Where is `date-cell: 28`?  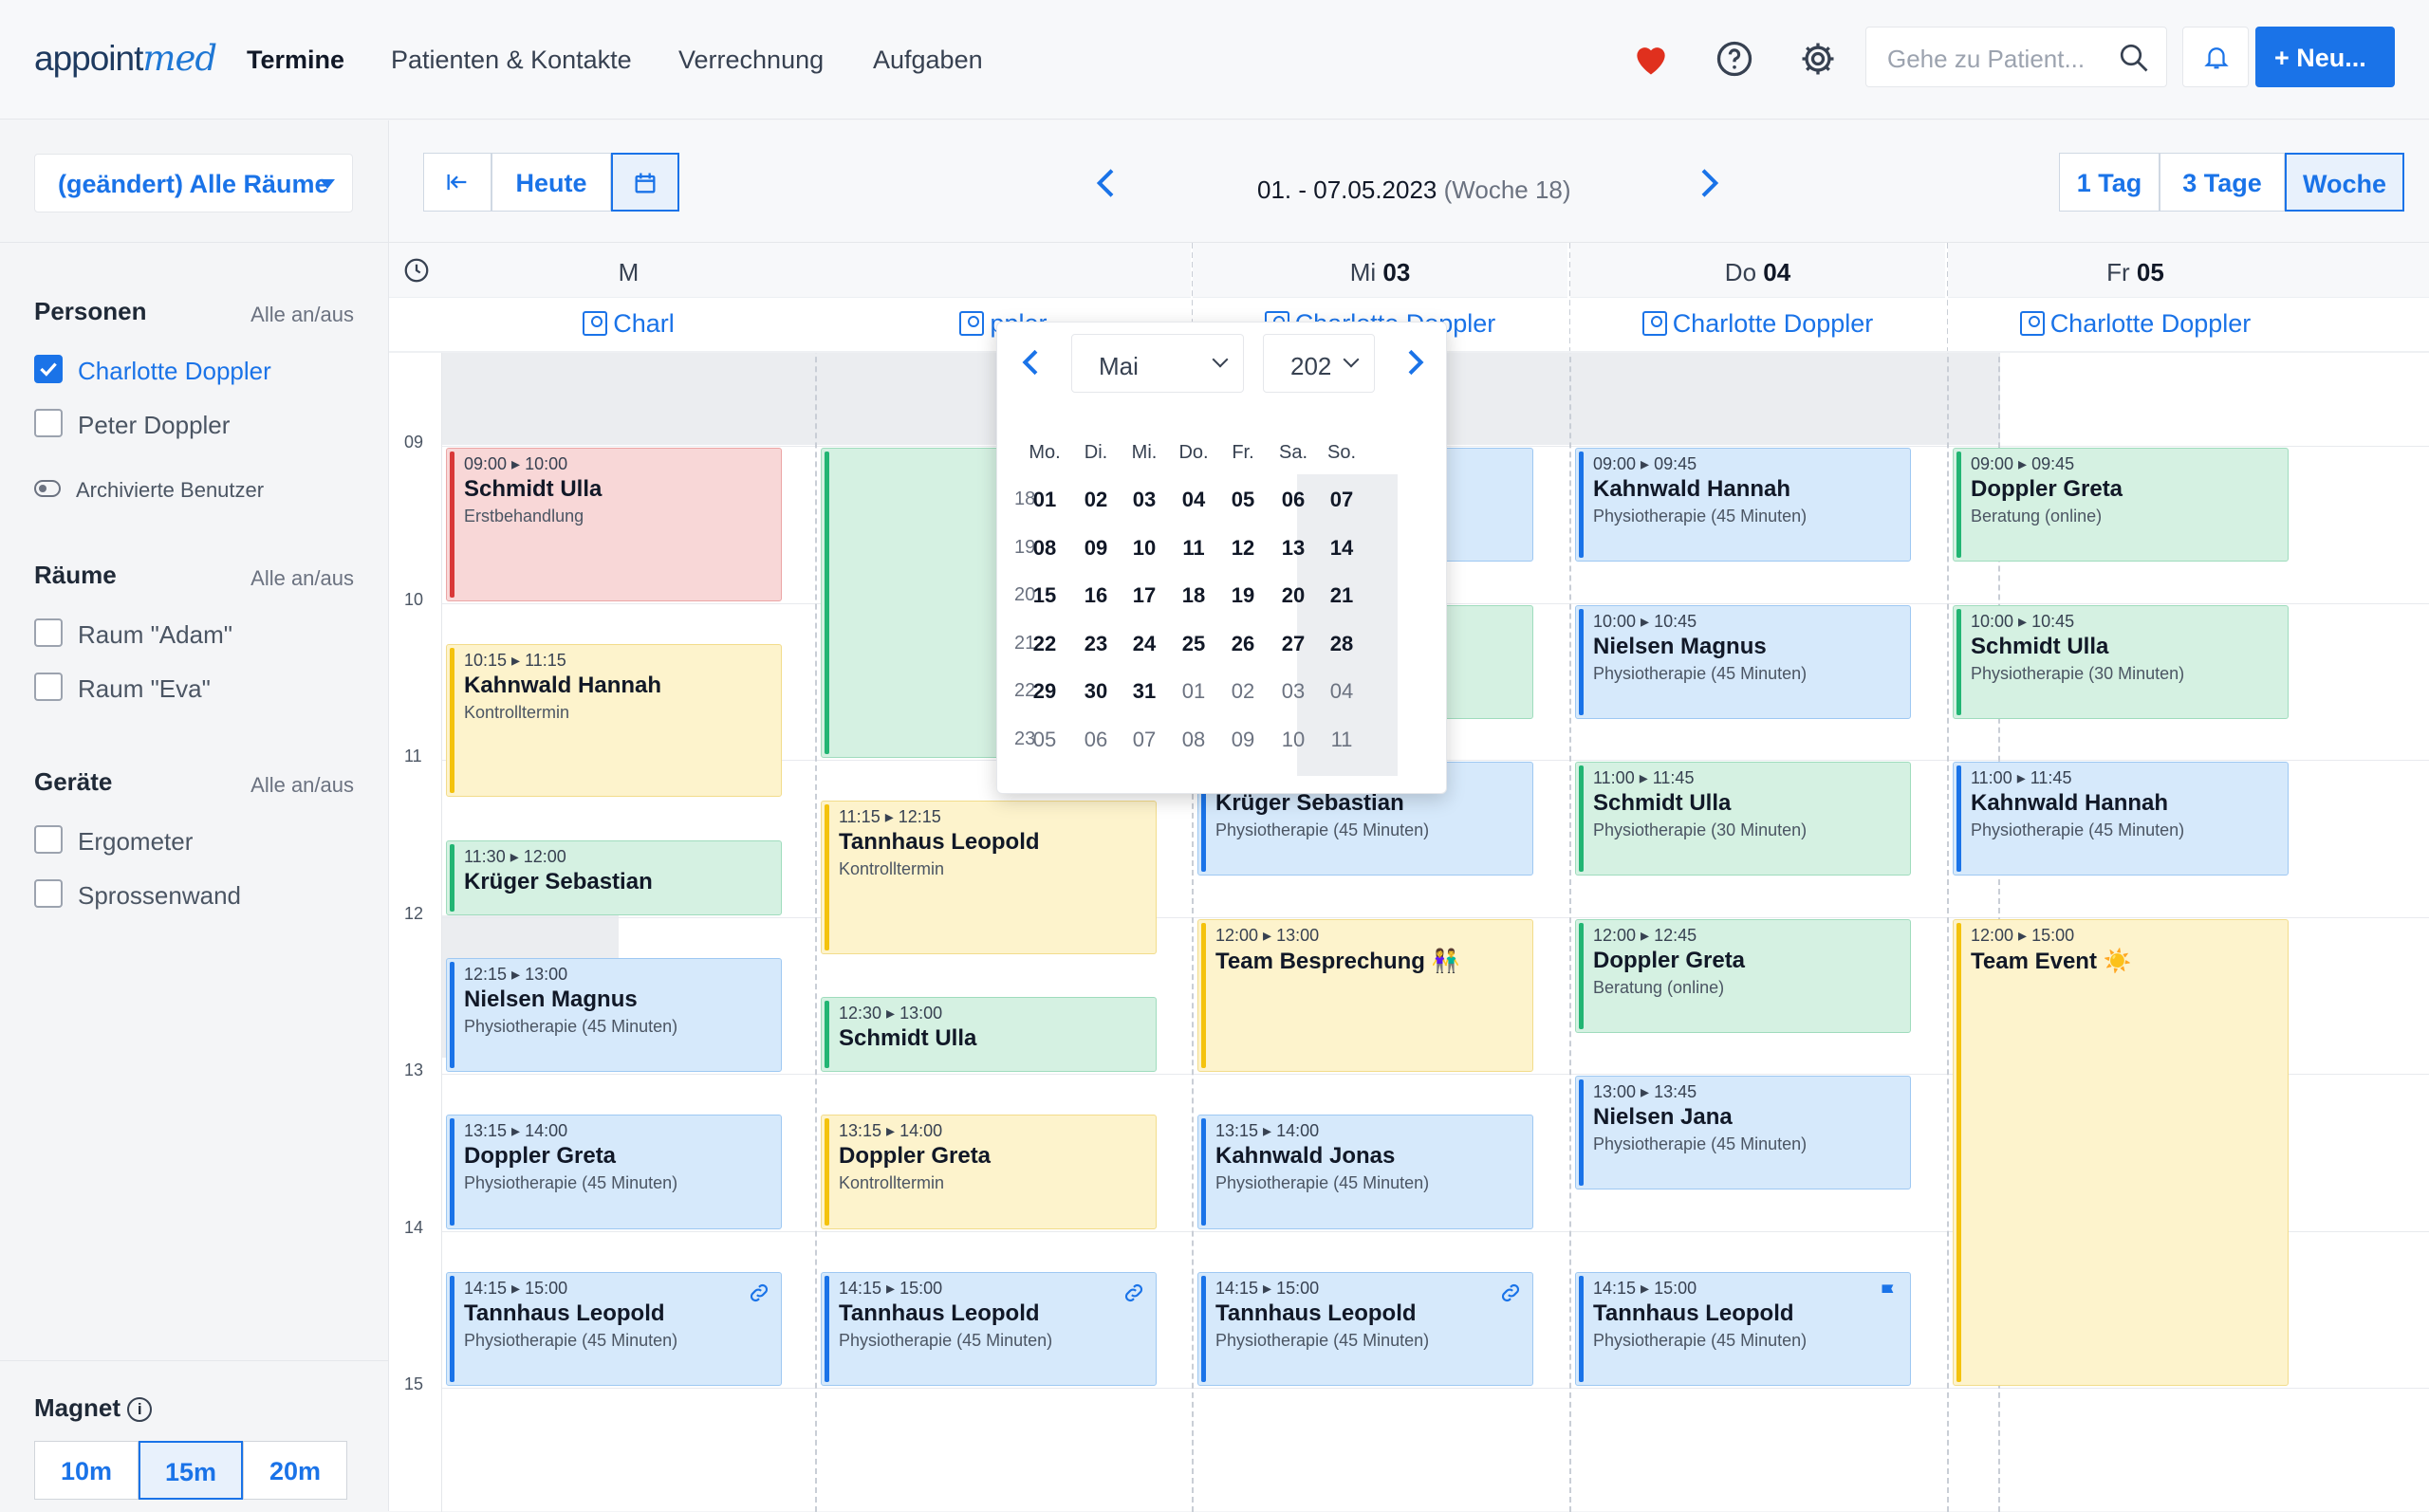 date-cell: 28 is located at coordinates (1341, 644).